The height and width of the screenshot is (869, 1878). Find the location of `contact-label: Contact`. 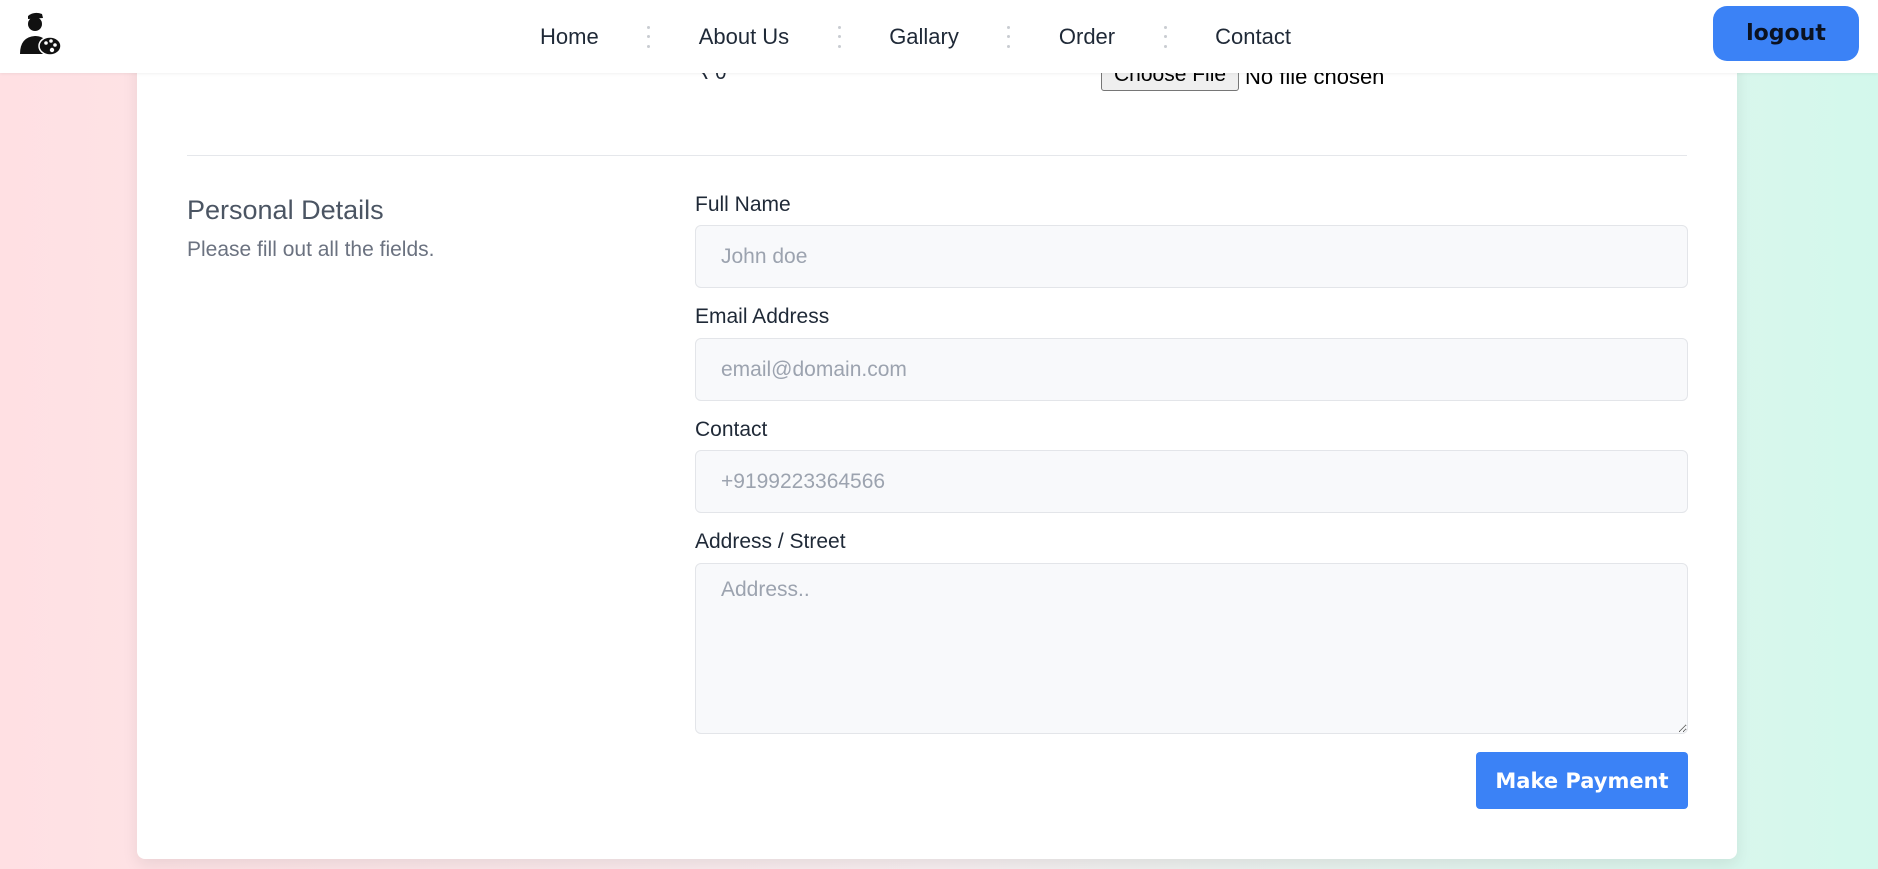

contact-label: Contact is located at coordinates (731, 429).